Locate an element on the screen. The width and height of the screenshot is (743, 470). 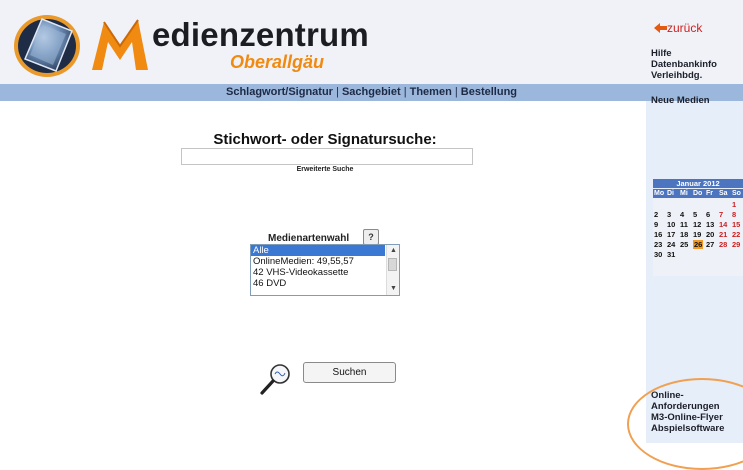
media-type-label: Medienartenwahl is located at coordinates (309, 238).